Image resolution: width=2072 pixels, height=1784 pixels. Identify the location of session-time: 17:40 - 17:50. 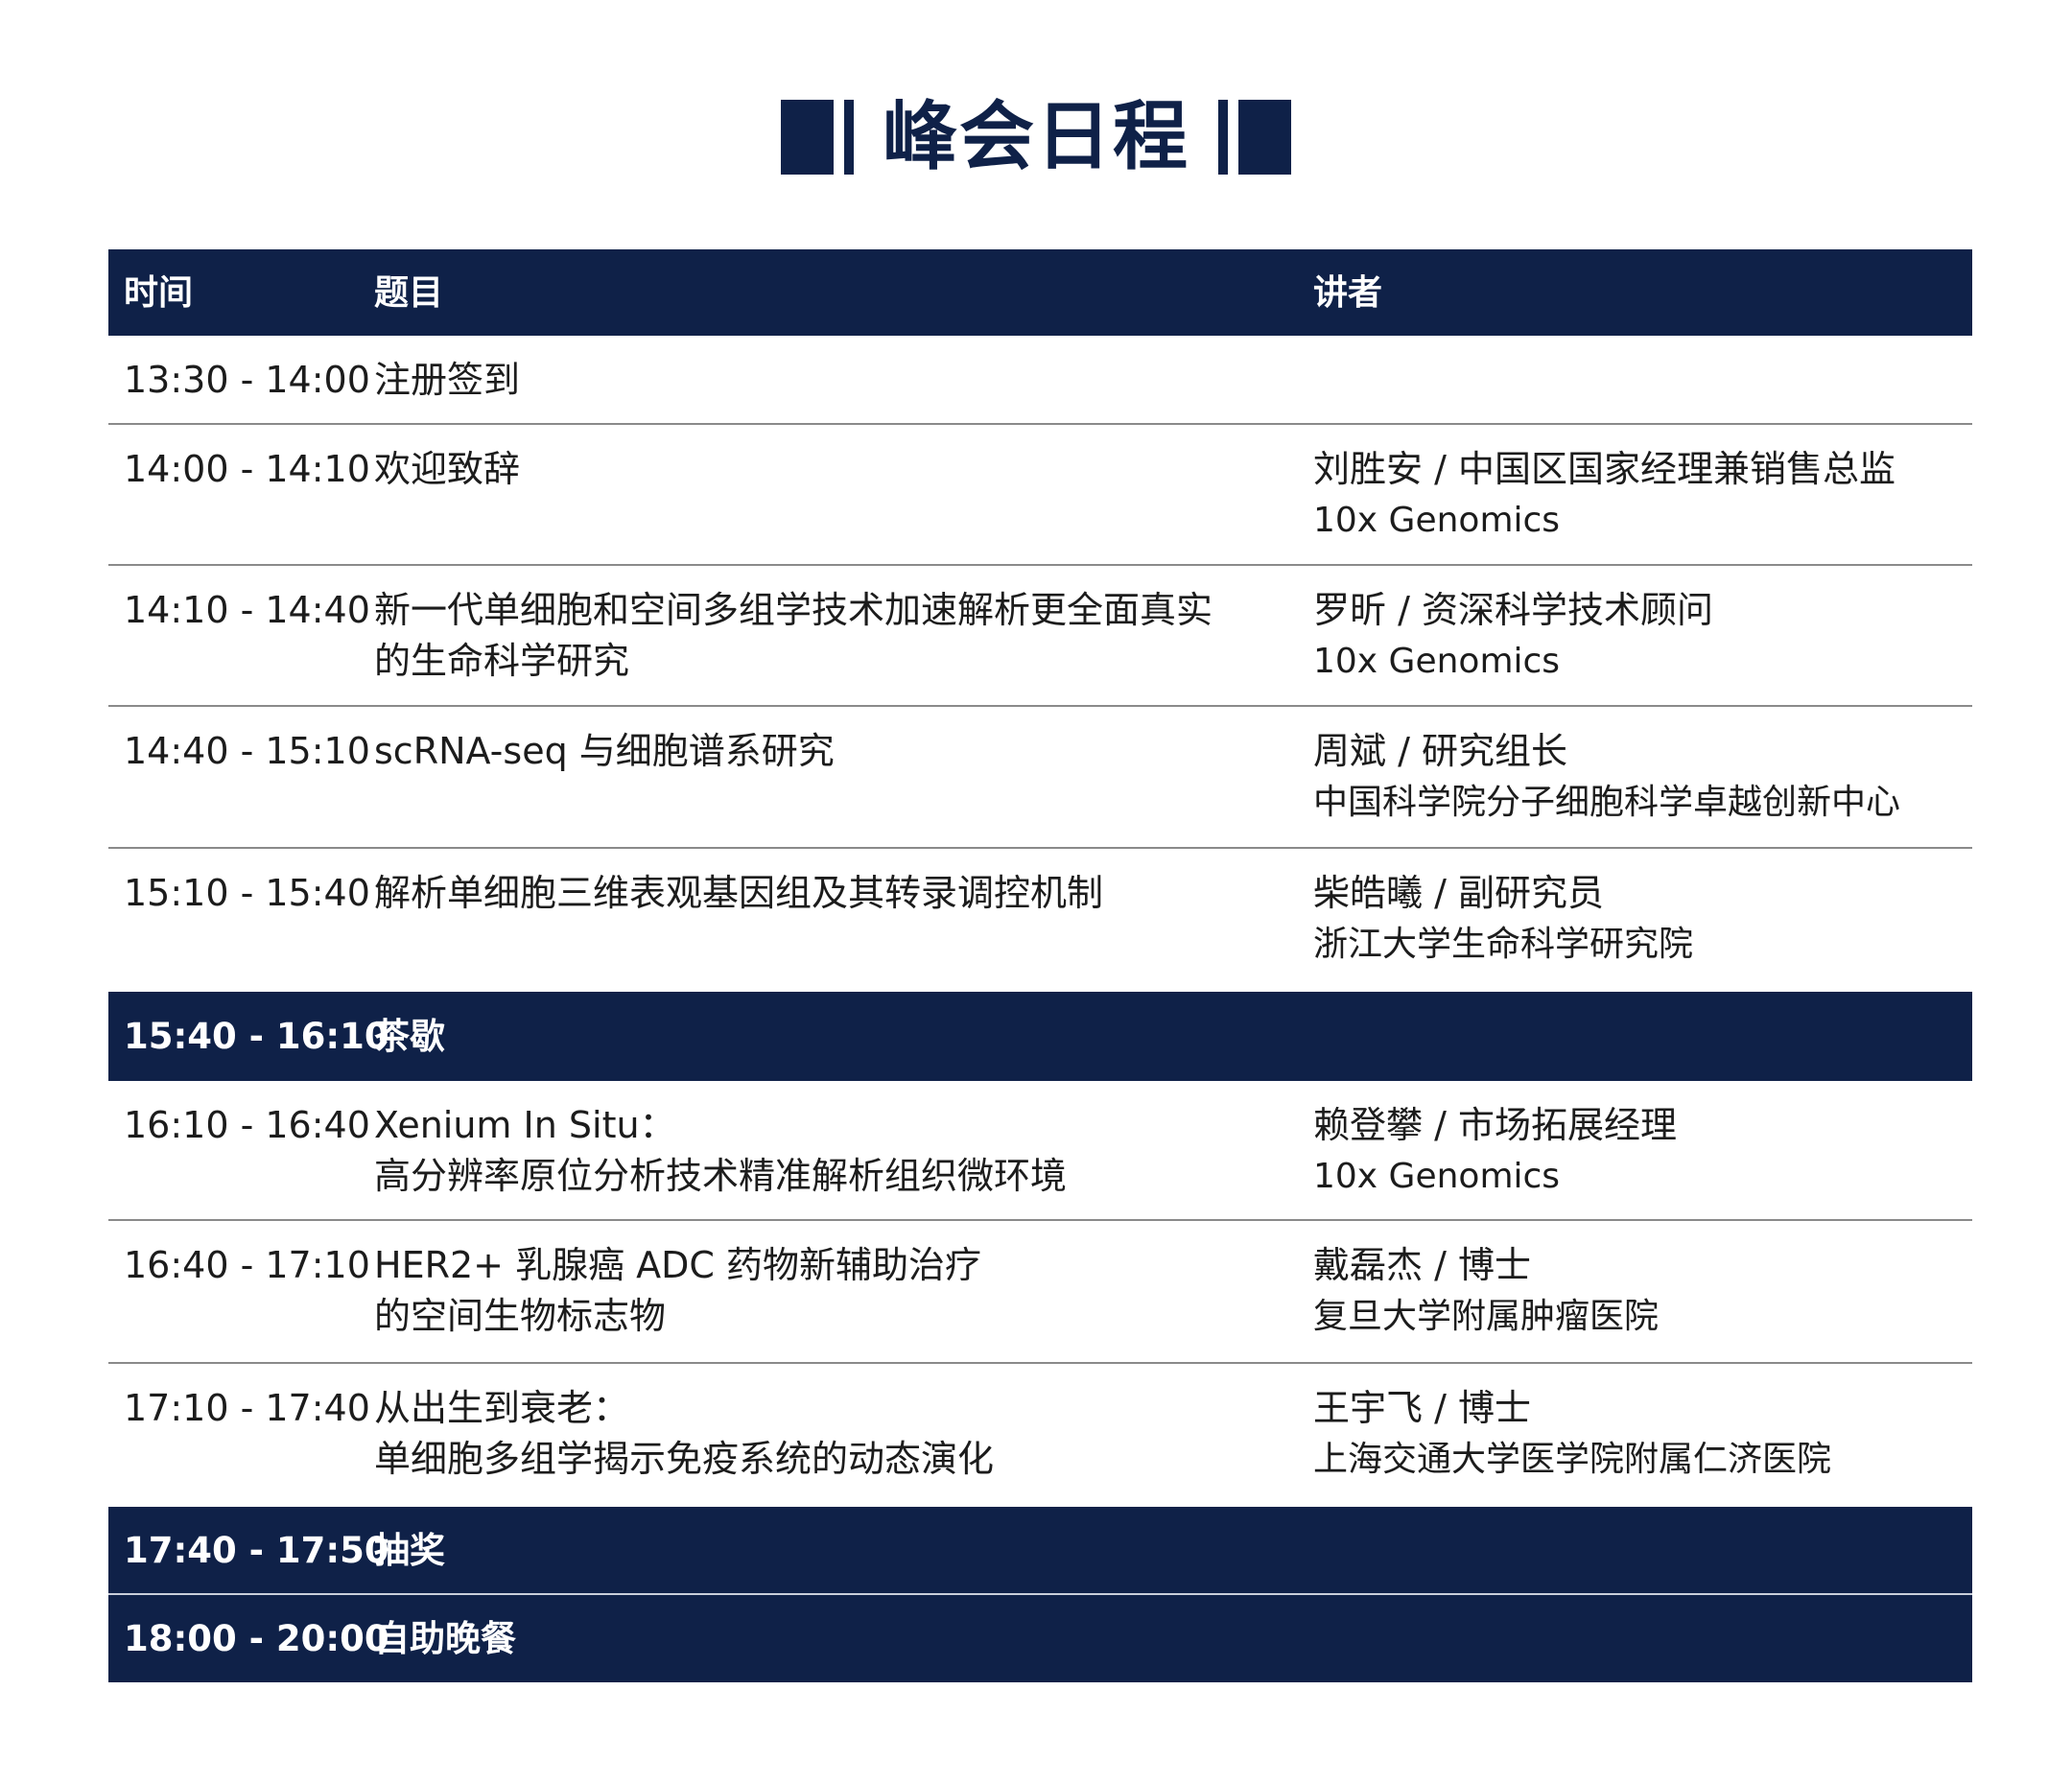
(256, 1550).